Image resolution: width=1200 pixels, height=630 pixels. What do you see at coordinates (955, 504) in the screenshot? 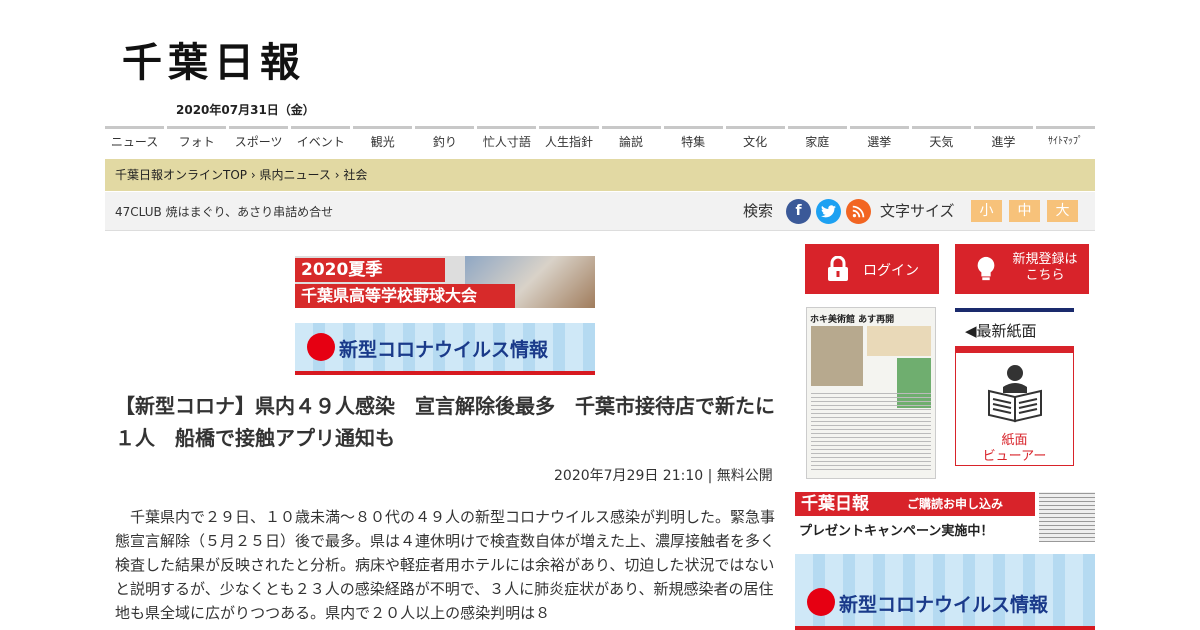
I see `subscription-label: ご購読お申し込み` at bounding box center [955, 504].